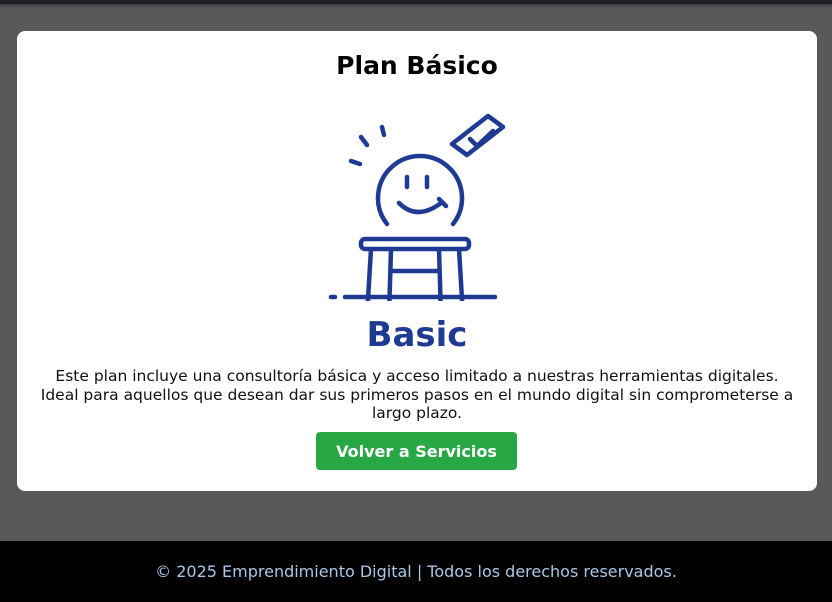 Image resolution: width=832 pixels, height=602 pixels. Describe the element at coordinates (415, 244) in the screenshot. I see `stool-seat` at that location.